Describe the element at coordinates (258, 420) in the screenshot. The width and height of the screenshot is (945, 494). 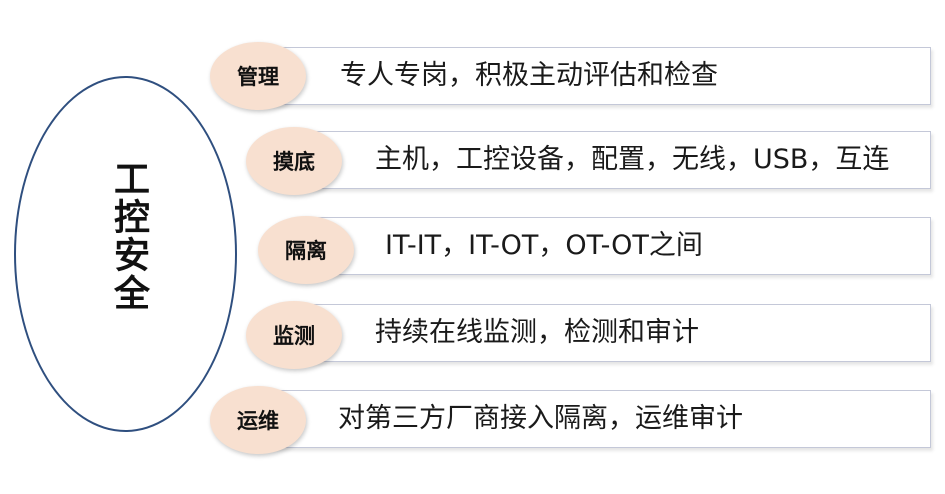
I see `tag-pill-operations: 运维` at that location.